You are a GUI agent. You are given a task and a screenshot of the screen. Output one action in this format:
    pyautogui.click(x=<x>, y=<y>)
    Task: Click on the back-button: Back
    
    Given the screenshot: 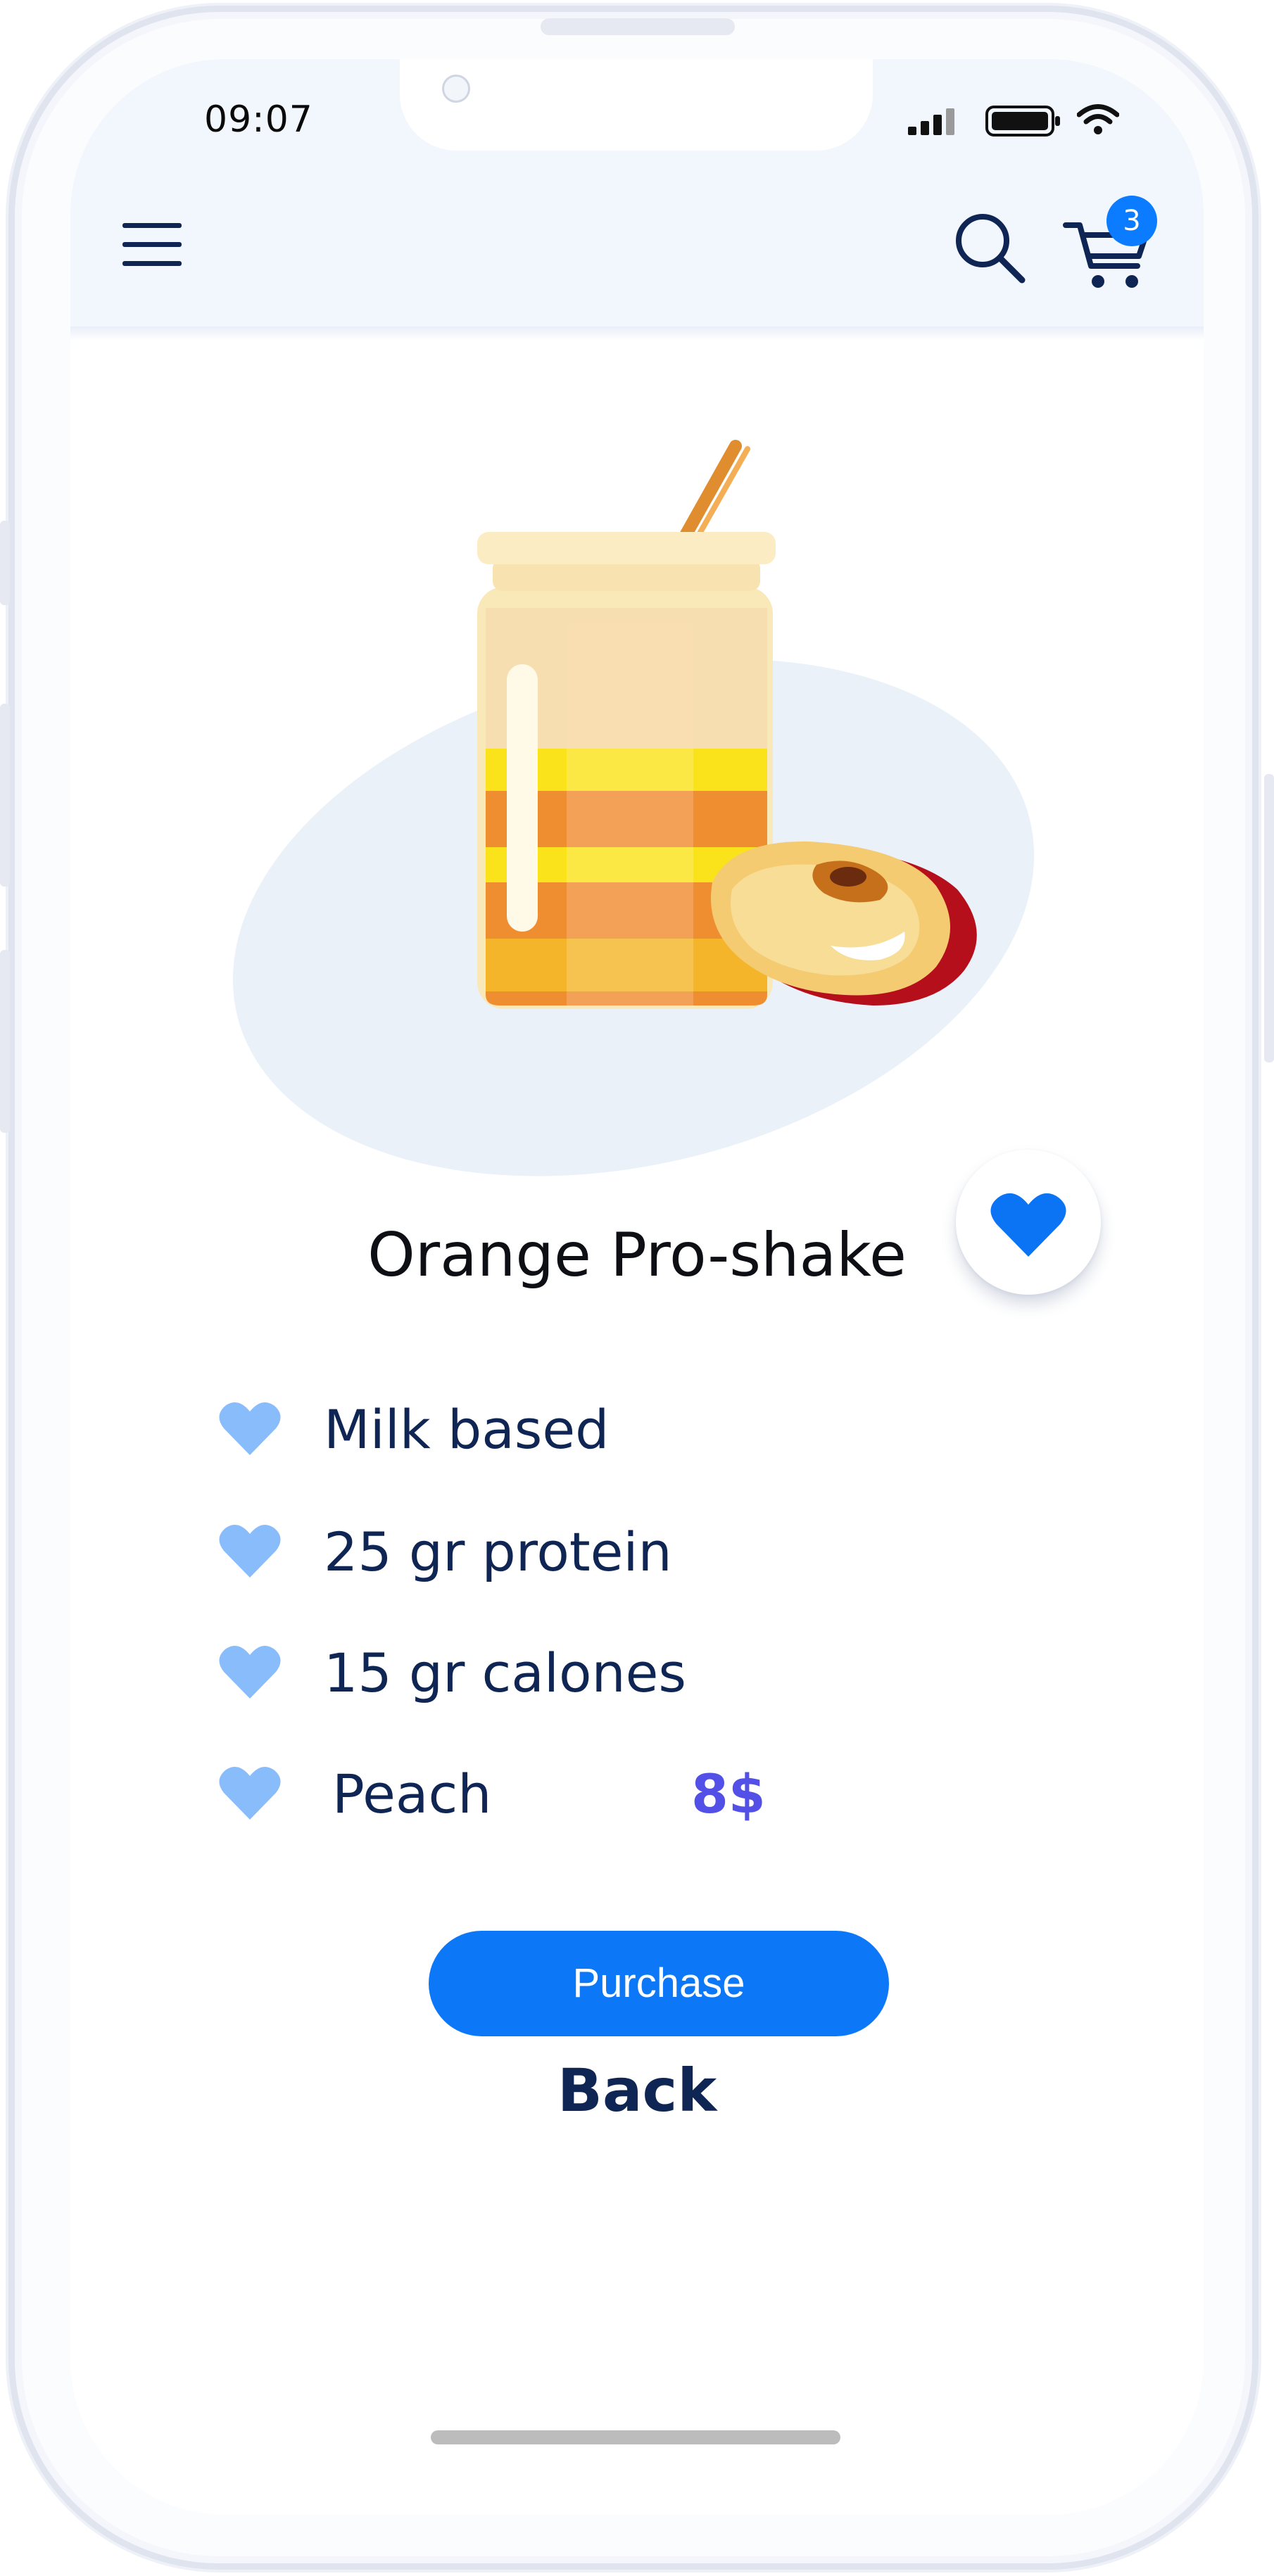 What is the action you would take?
    pyautogui.click(x=637, y=2090)
    